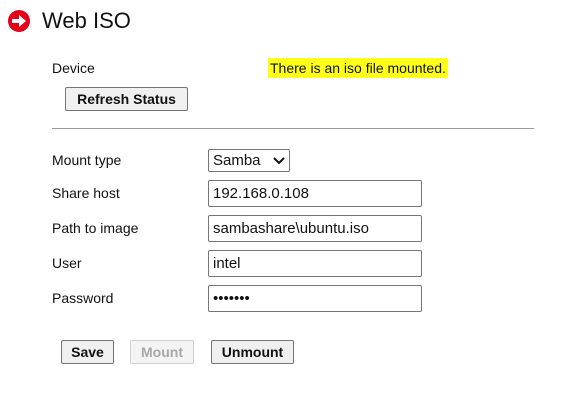  Describe the element at coordinates (87, 160) in the screenshot. I see `mount-type-label: Mount type` at that location.